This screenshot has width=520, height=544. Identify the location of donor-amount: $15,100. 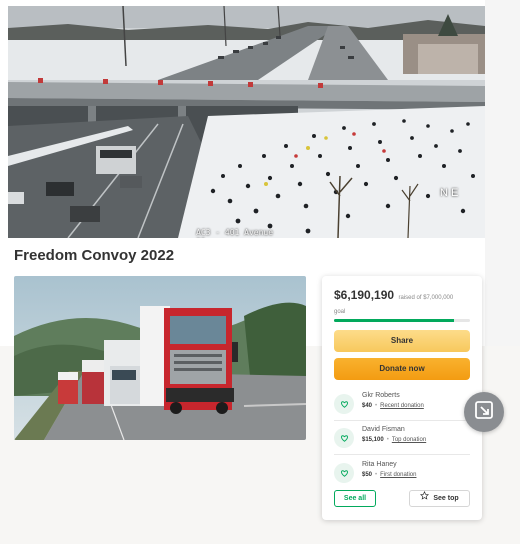
(373, 440).